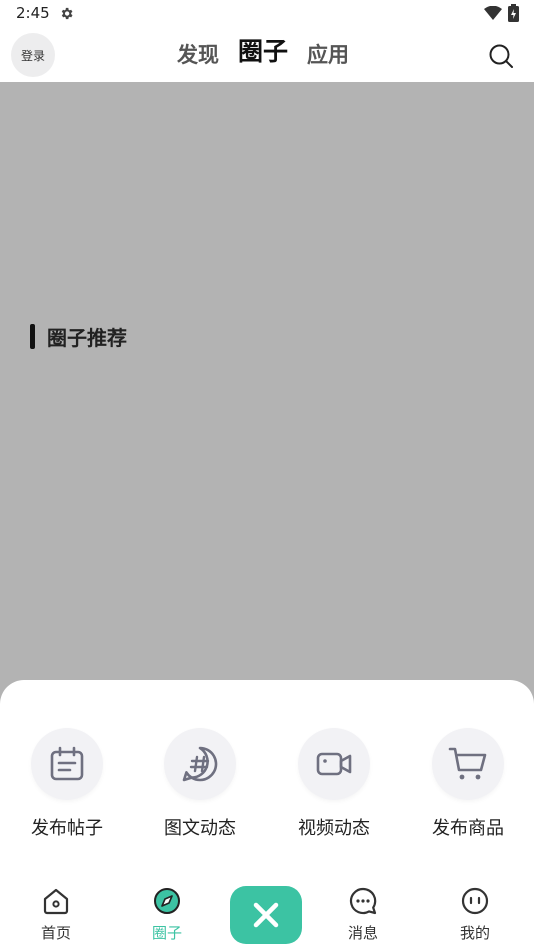 This screenshot has height=950, width=534. I want to click on nav-label: 消息, so click(362, 933).